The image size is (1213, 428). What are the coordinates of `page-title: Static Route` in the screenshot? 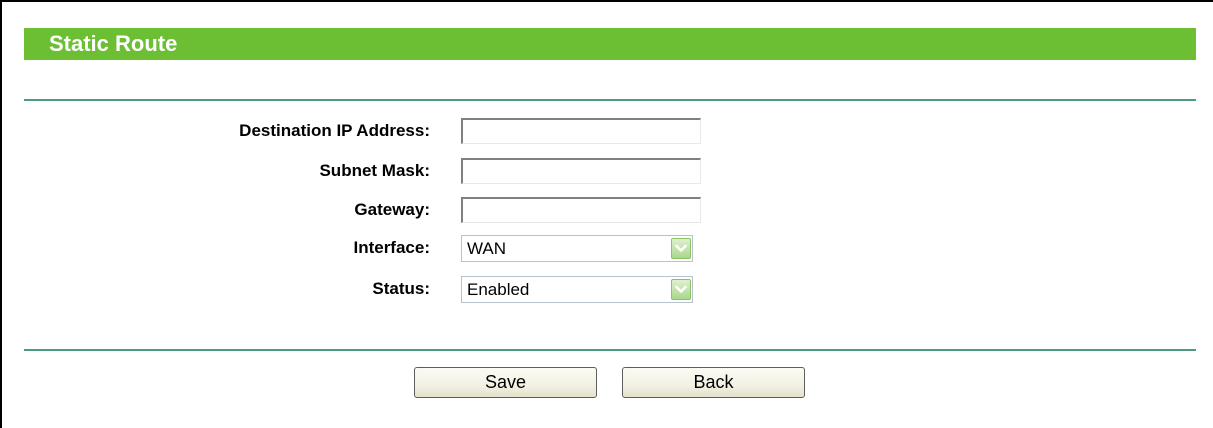 It's located at (113, 43).